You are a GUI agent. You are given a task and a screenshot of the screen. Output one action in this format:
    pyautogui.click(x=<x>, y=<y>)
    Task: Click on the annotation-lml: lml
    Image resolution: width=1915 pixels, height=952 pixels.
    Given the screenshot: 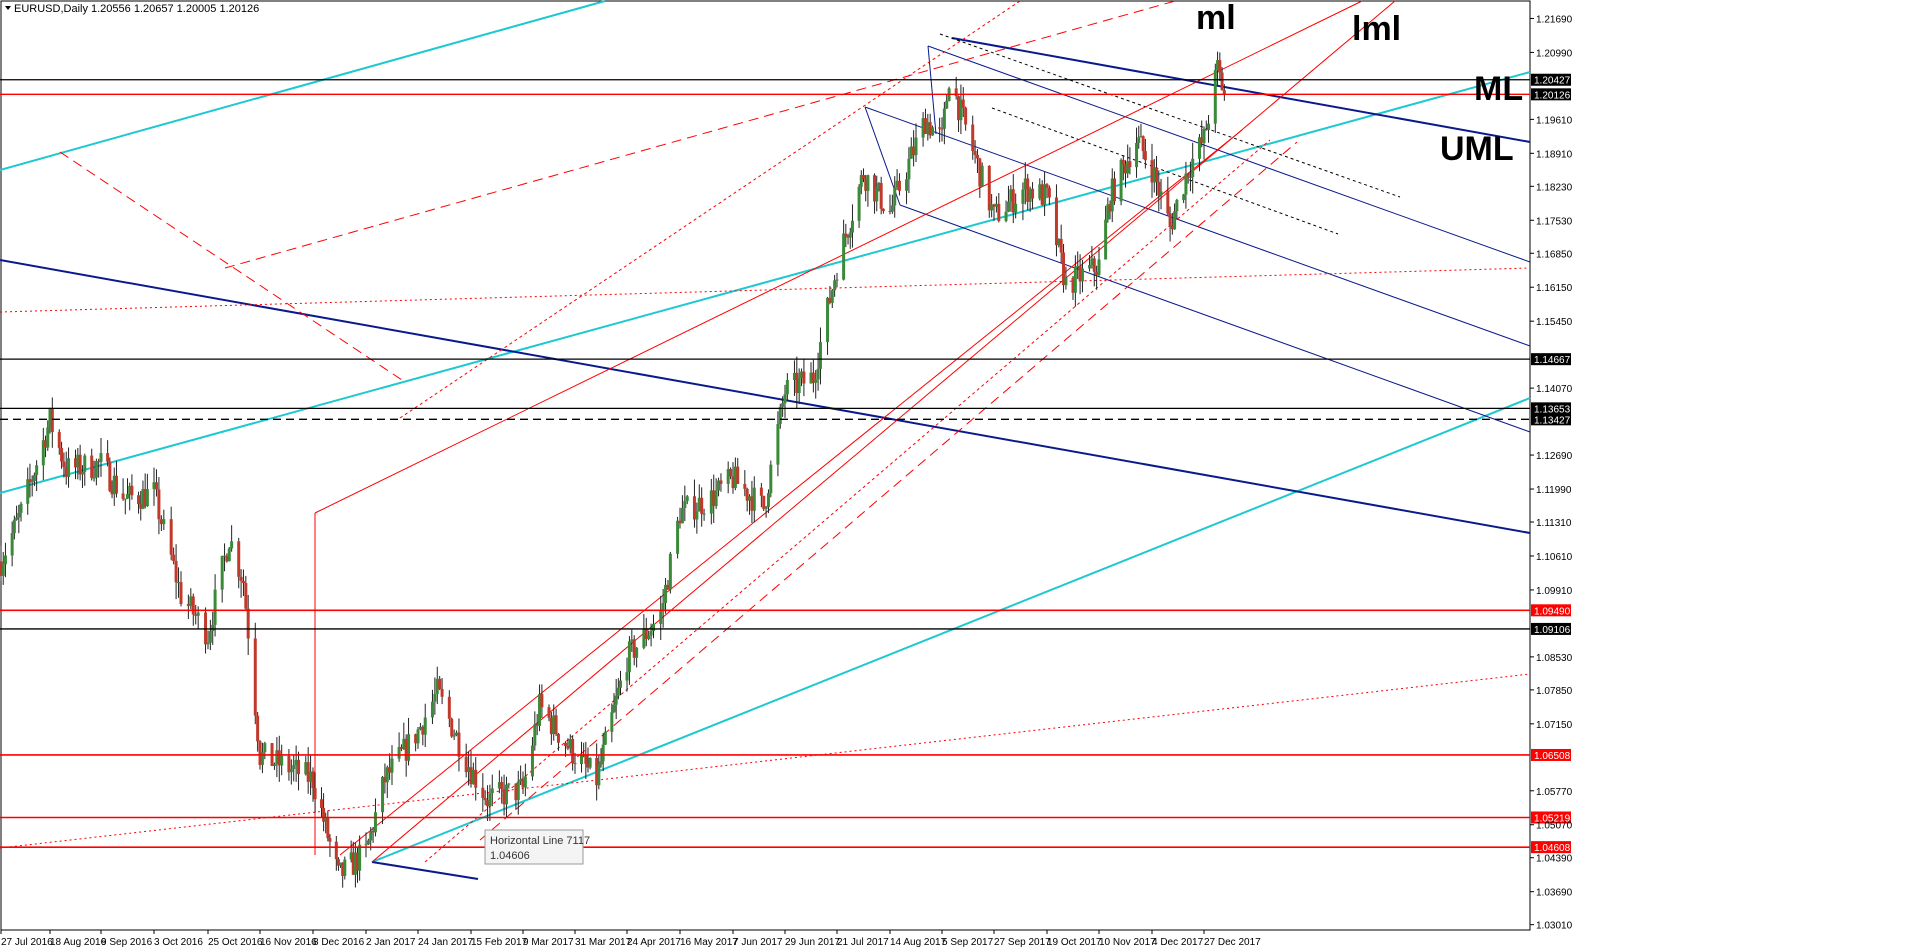 What is the action you would take?
    pyautogui.click(x=1376, y=29)
    